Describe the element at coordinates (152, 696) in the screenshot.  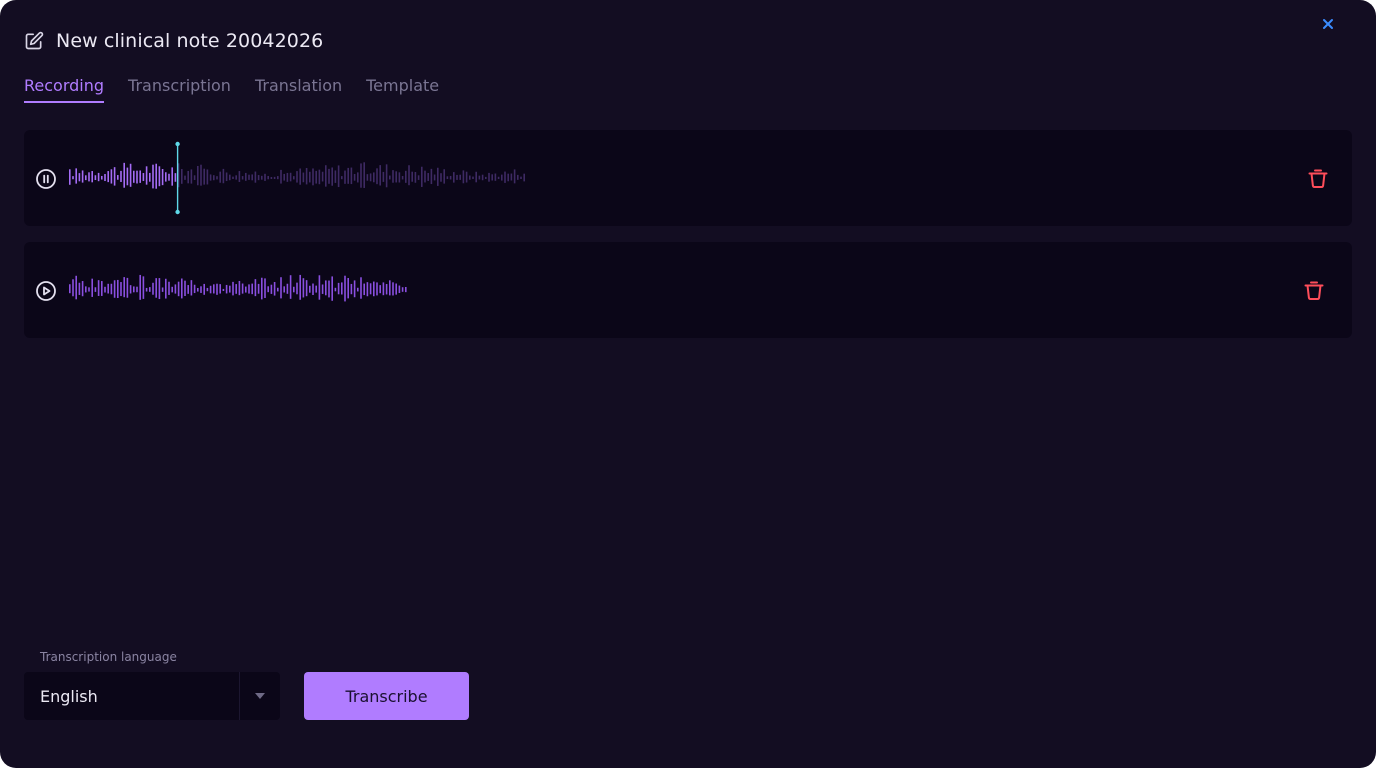
I see `language-select: English` at that location.